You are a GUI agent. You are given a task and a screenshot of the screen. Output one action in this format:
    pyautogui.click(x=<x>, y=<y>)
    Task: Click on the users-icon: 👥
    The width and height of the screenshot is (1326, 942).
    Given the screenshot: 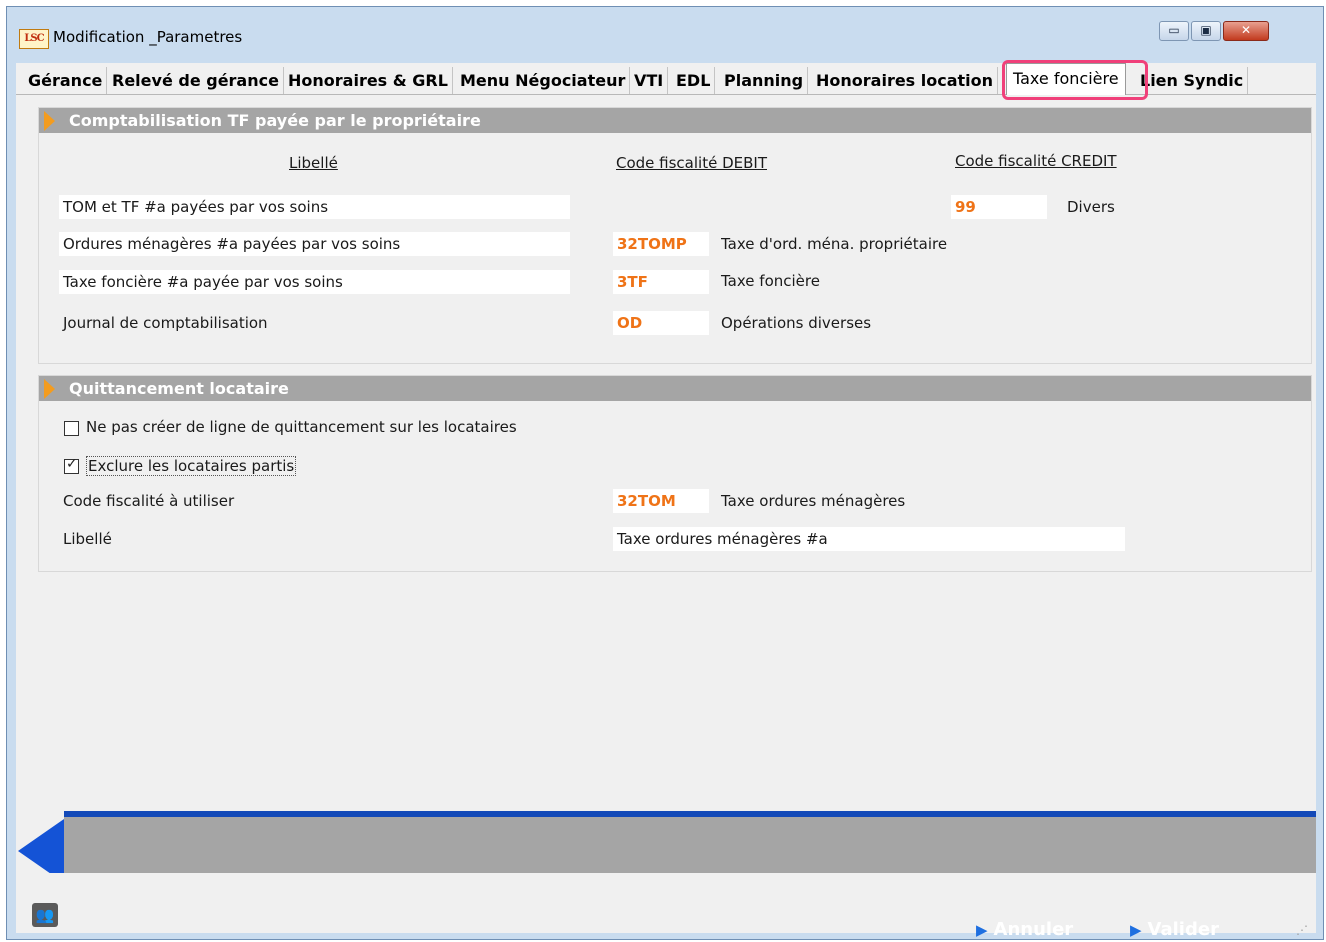 What is the action you would take?
    pyautogui.click(x=45, y=915)
    